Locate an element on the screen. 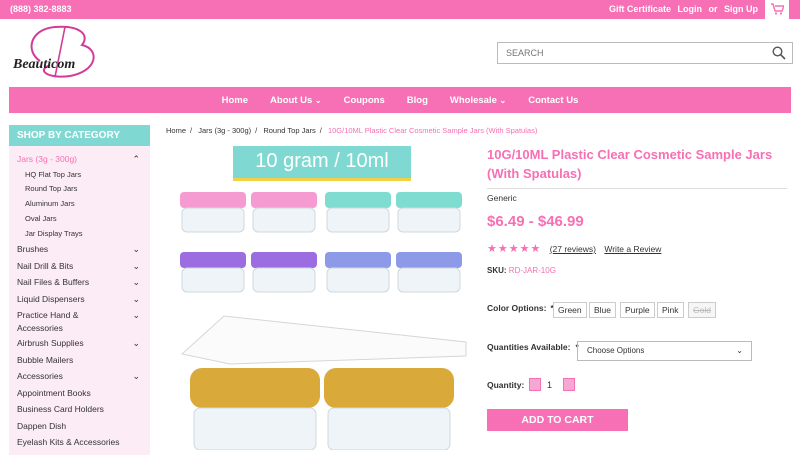 The height and width of the screenshot is (455, 800). nav-wholesale: Wholesale ⌄ is located at coordinates (478, 100).